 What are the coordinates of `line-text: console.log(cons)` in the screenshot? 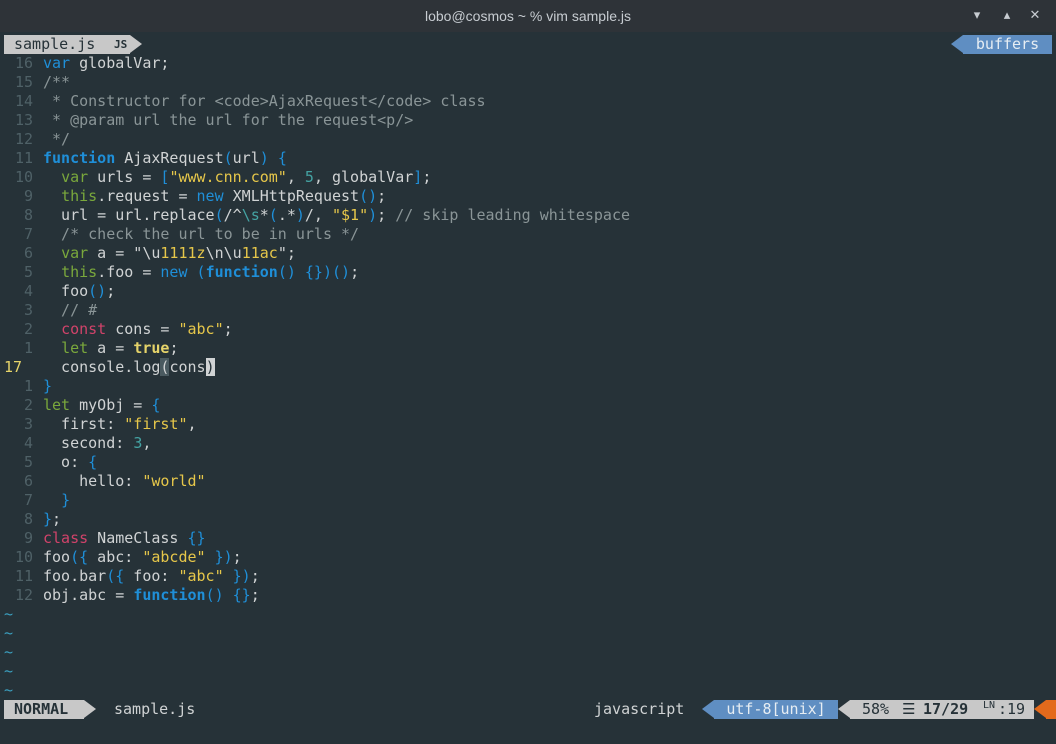 It's located at (129, 367).